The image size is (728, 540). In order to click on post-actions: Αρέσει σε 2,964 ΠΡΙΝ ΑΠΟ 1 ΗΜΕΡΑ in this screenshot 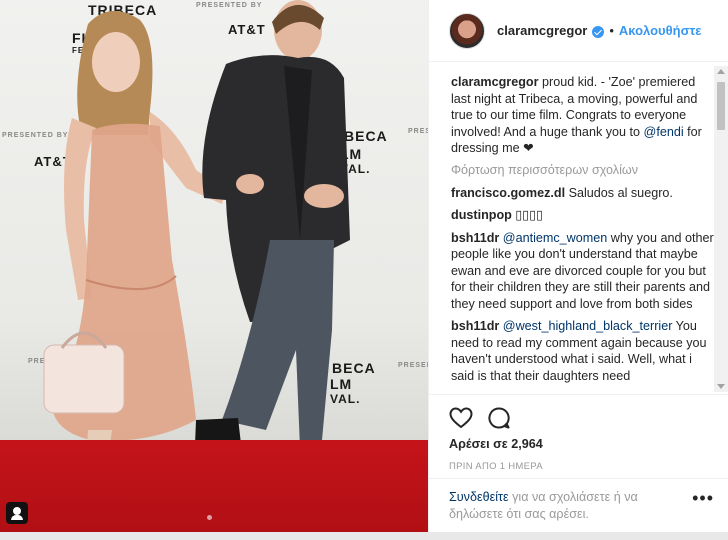, I will do `click(578, 433)`.